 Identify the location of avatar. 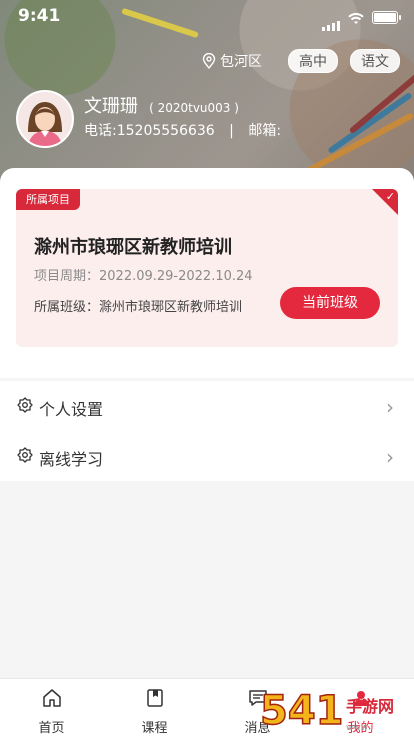
(45, 119).